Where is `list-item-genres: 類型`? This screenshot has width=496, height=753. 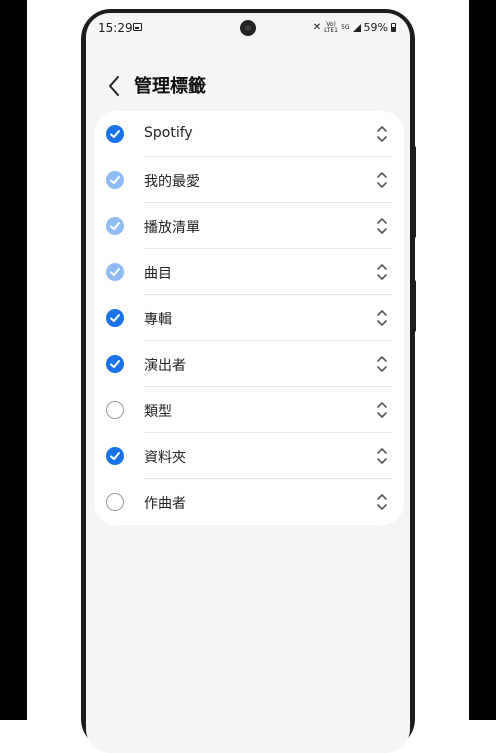
list-item-genres: 類型 is located at coordinates (249, 410).